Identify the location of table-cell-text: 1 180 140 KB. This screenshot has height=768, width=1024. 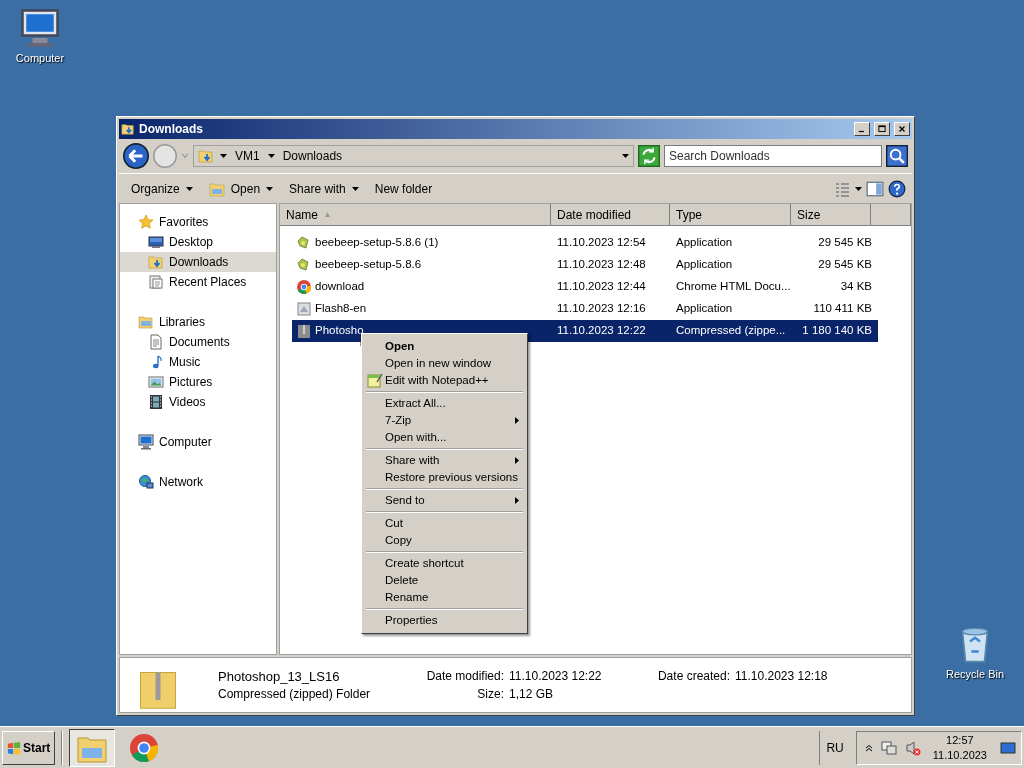
(837, 331).